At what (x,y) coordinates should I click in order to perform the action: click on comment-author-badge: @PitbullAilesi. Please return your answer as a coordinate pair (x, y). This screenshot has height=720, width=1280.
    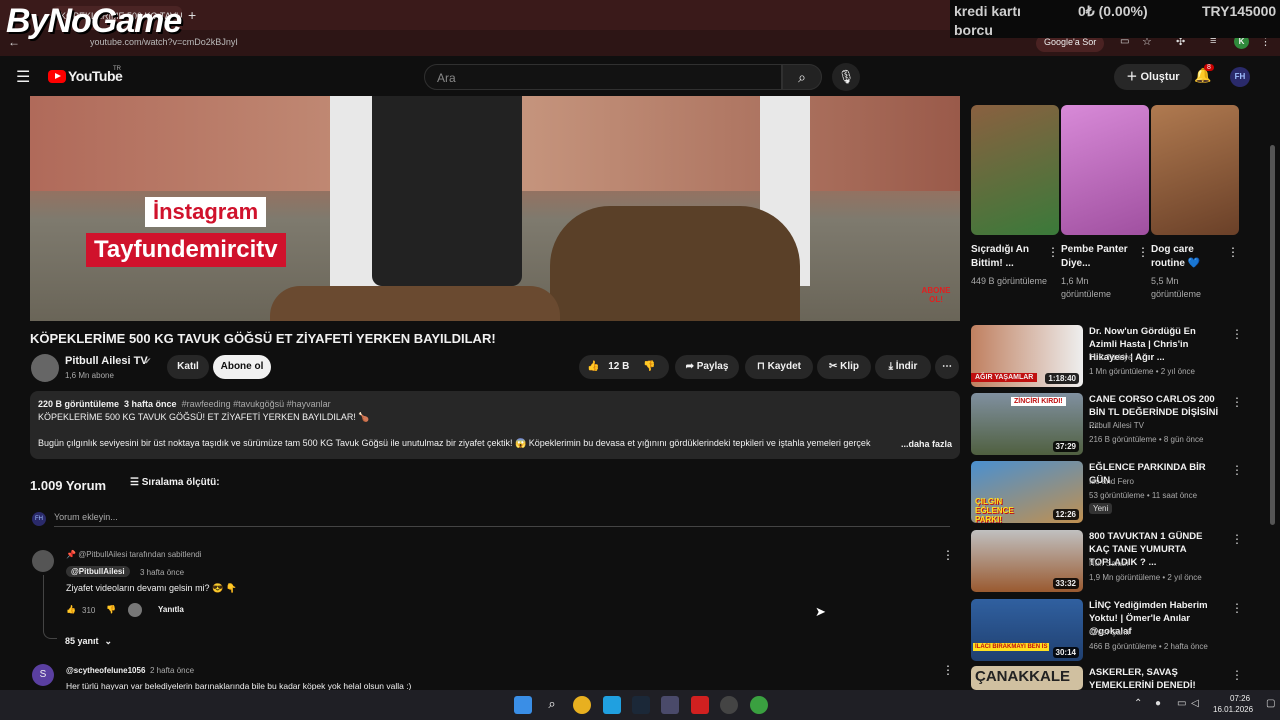
    Looking at the image, I should click on (98, 571).